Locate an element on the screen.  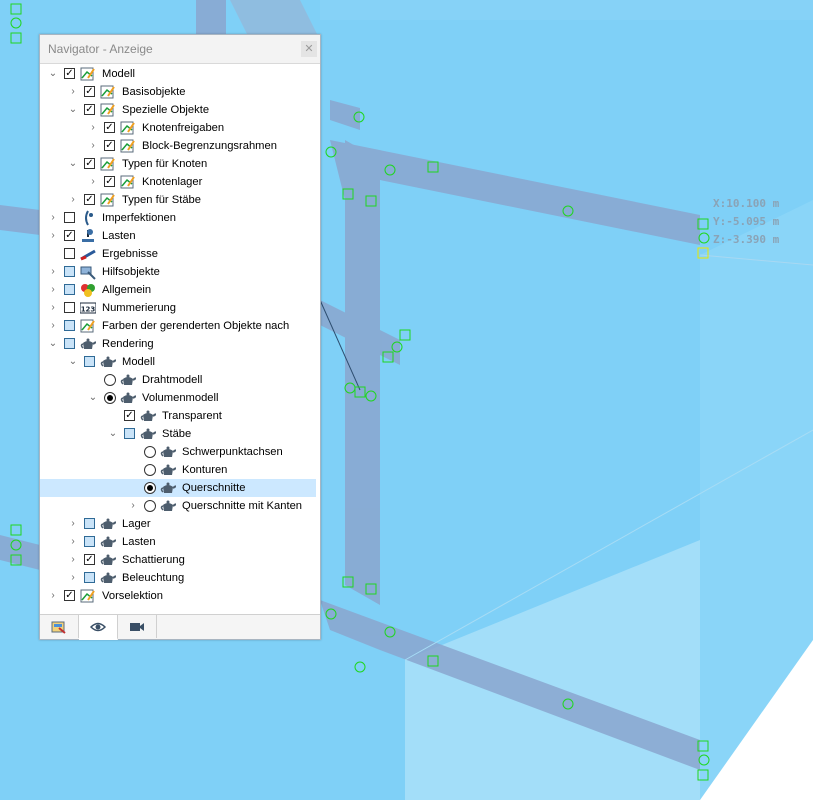
tree-item: › Hilfsobjekte is located at coordinates (178, 272).